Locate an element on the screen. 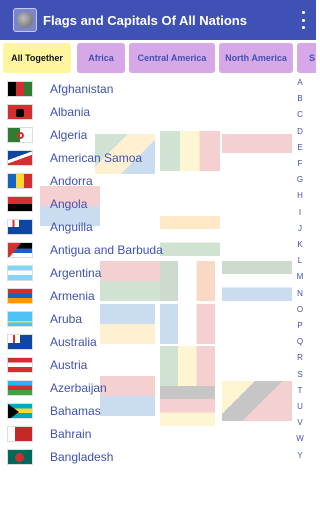  index-letter-p: P is located at coordinates (300, 325).